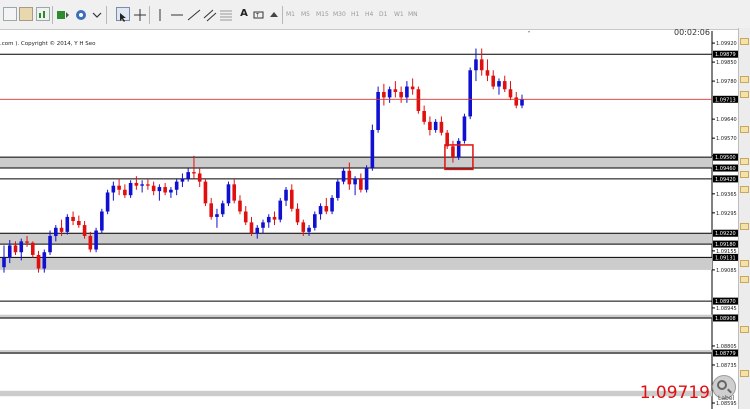  What do you see at coordinates (322, 14) in the screenshot?
I see `timeframe-m15: M15` at bounding box center [322, 14].